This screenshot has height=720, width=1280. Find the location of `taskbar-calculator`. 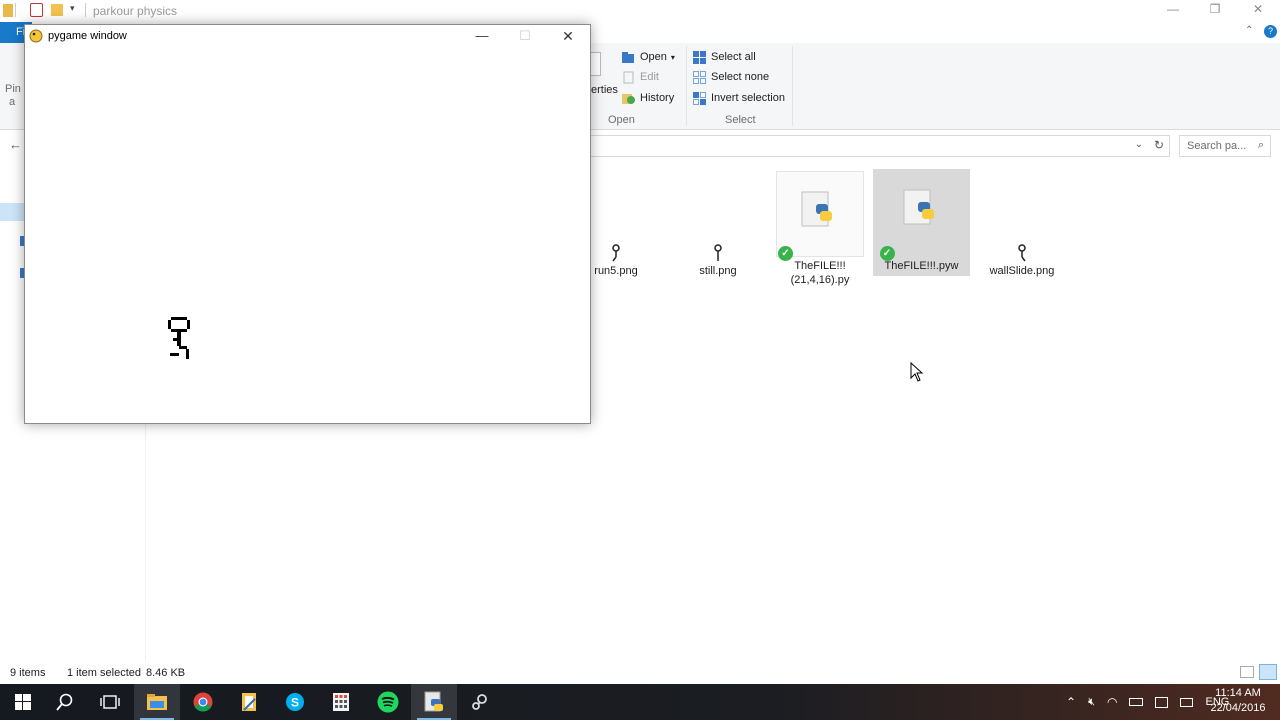

taskbar-calculator is located at coordinates (341, 702).